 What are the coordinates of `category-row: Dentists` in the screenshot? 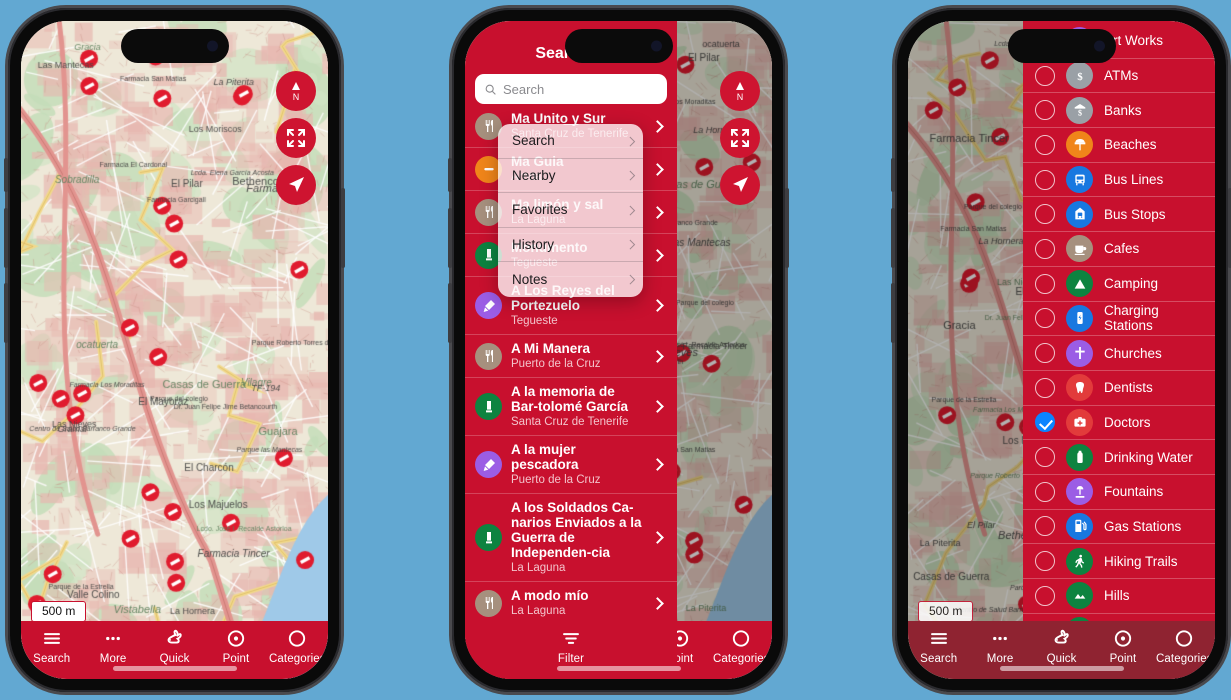 It's located at (1119, 388).